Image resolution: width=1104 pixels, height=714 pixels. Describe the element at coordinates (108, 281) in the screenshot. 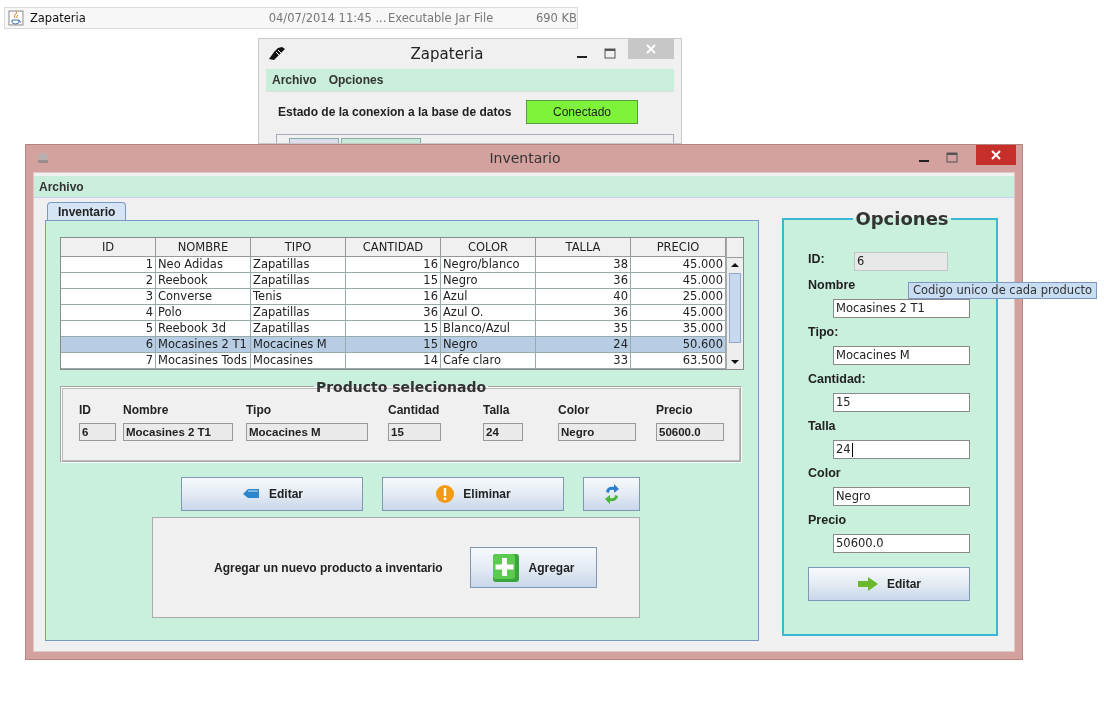

I see `table-cell: 2` at that location.